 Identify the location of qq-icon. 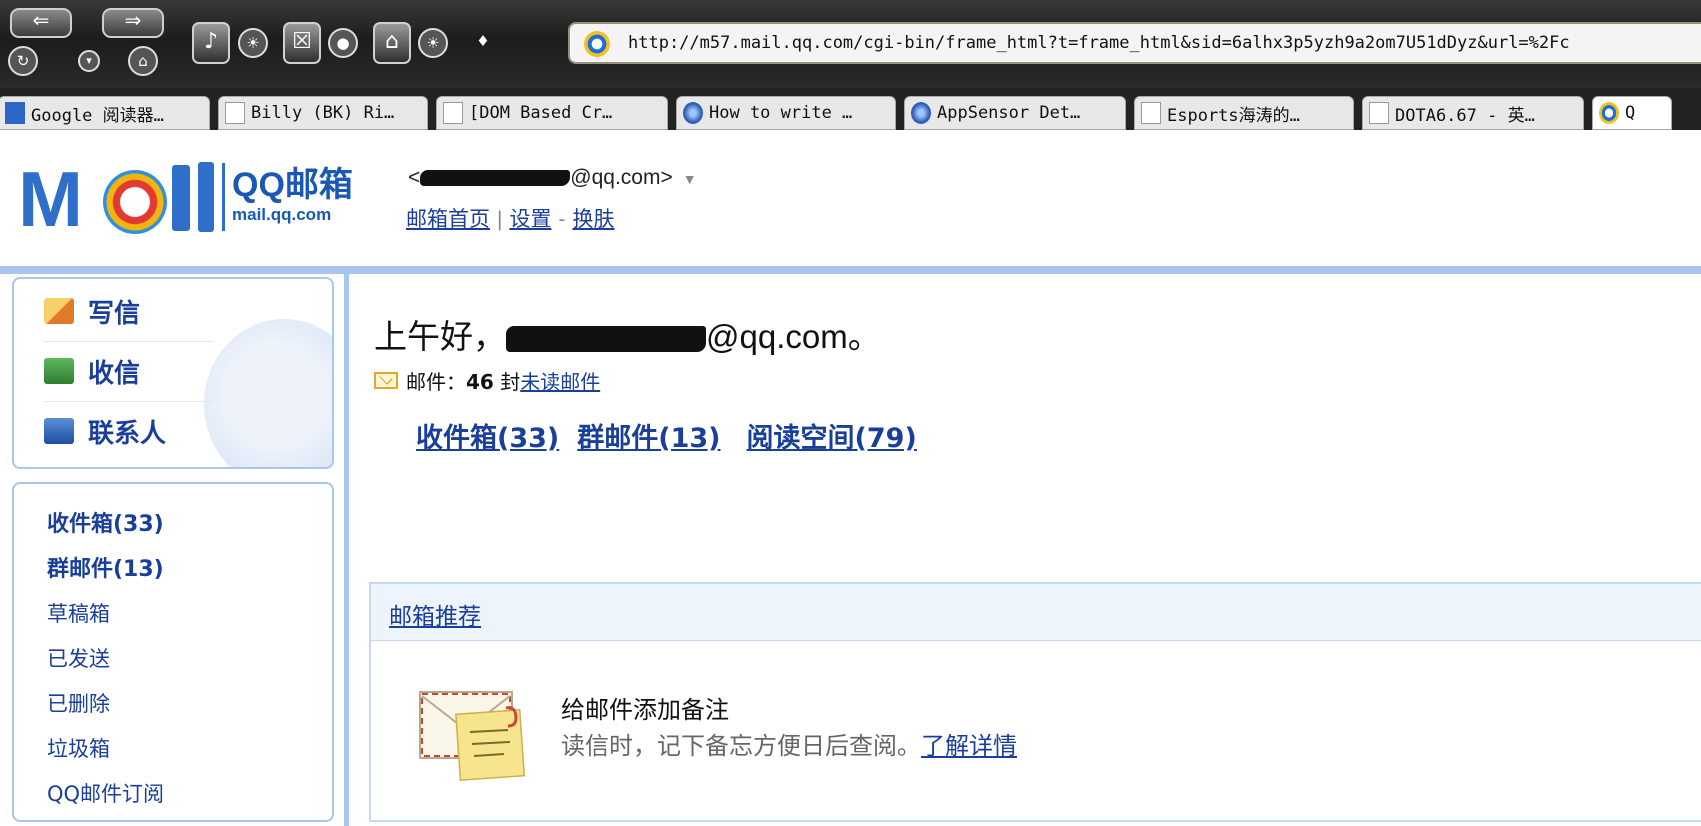
(1609, 113).